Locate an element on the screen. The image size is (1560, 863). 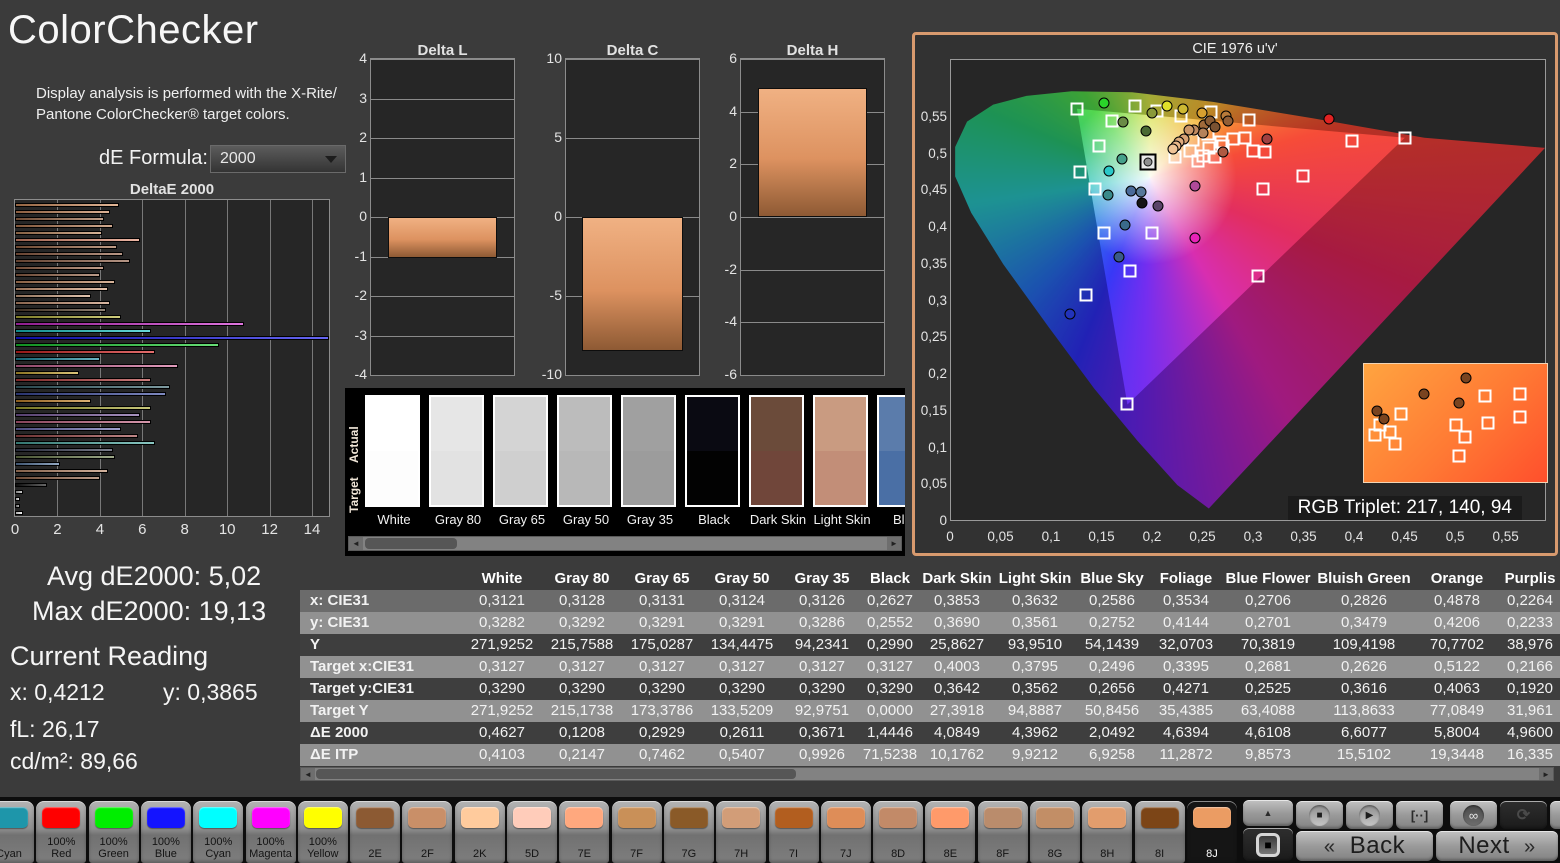
patch-button-7e: 7E is located at coordinates (584, 832).